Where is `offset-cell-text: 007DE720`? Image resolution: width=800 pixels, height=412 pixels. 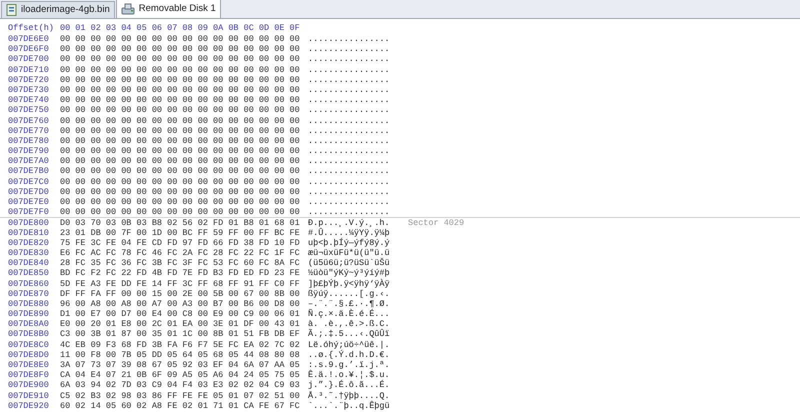 offset-cell-text: 007DE720 is located at coordinates (28, 79).